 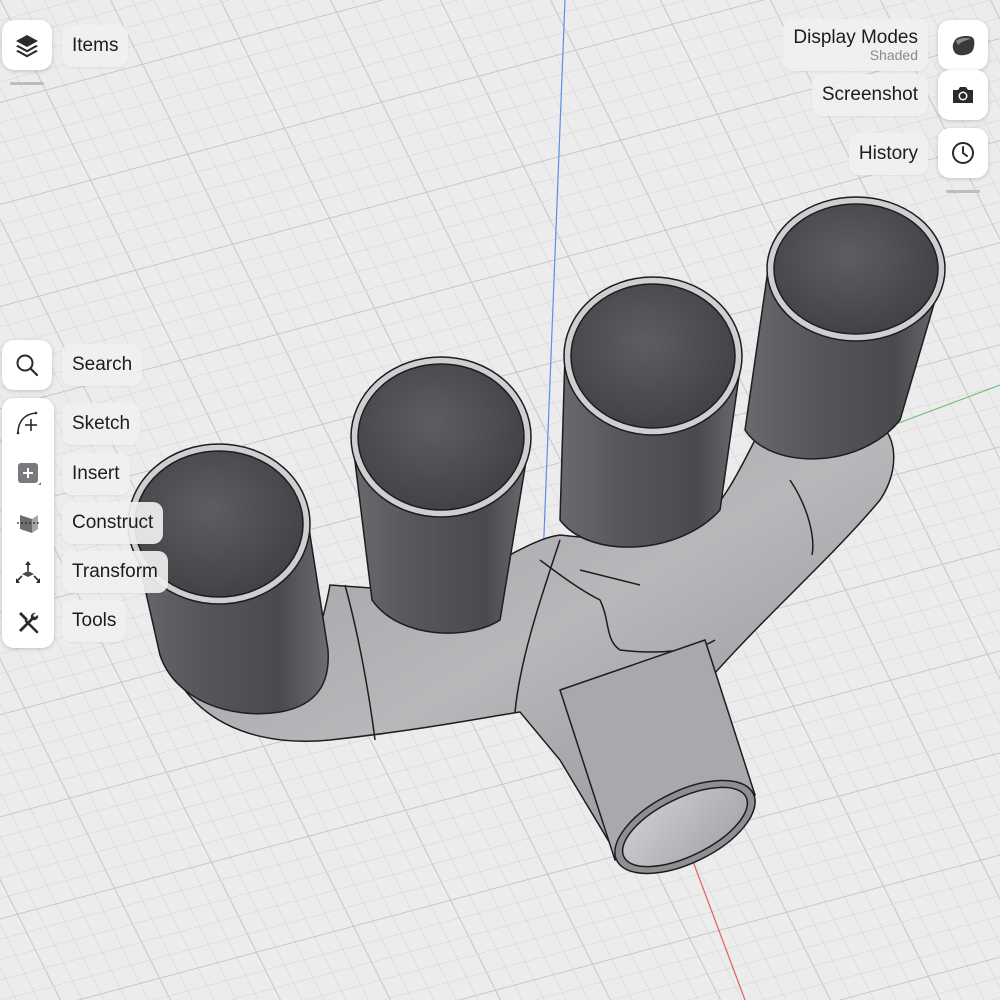 What do you see at coordinates (653, 356) in the screenshot?
I see `intake-pipe-3-opening` at bounding box center [653, 356].